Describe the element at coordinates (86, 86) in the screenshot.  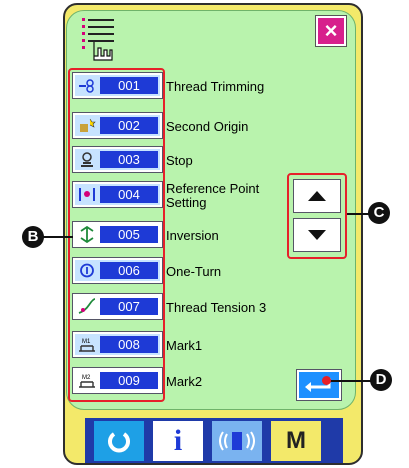
I see `thread-trimming-icon` at that location.